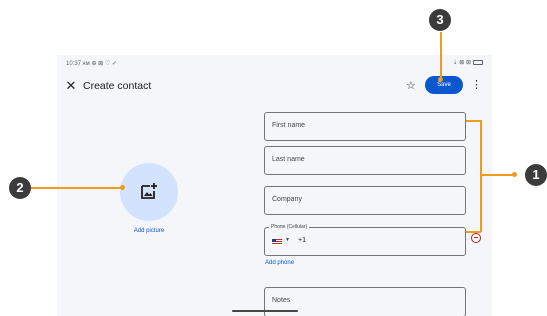 This screenshot has width=547, height=316. Describe the element at coordinates (514, 174) in the screenshot. I see `callout-1-dot` at that location.